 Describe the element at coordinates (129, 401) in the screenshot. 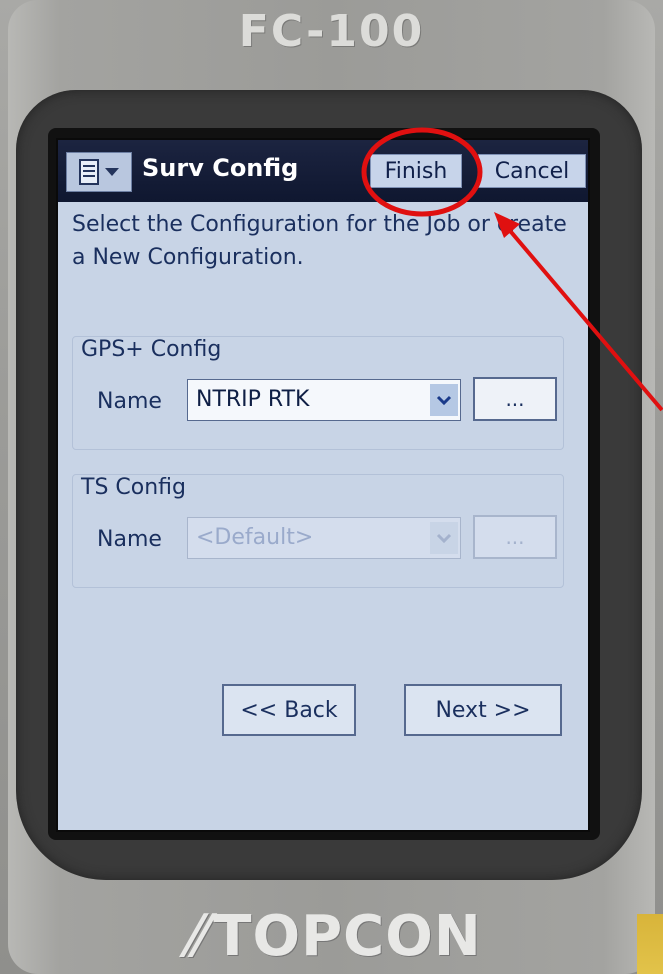

I see `gps-name-label: Name` at that location.